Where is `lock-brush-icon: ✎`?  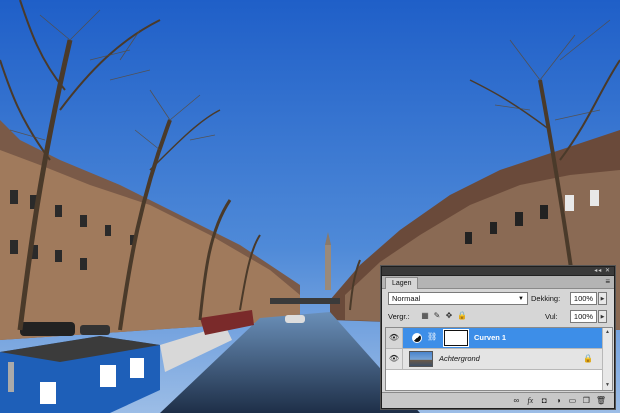 lock-brush-icon: ✎ is located at coordinates (437, 316).